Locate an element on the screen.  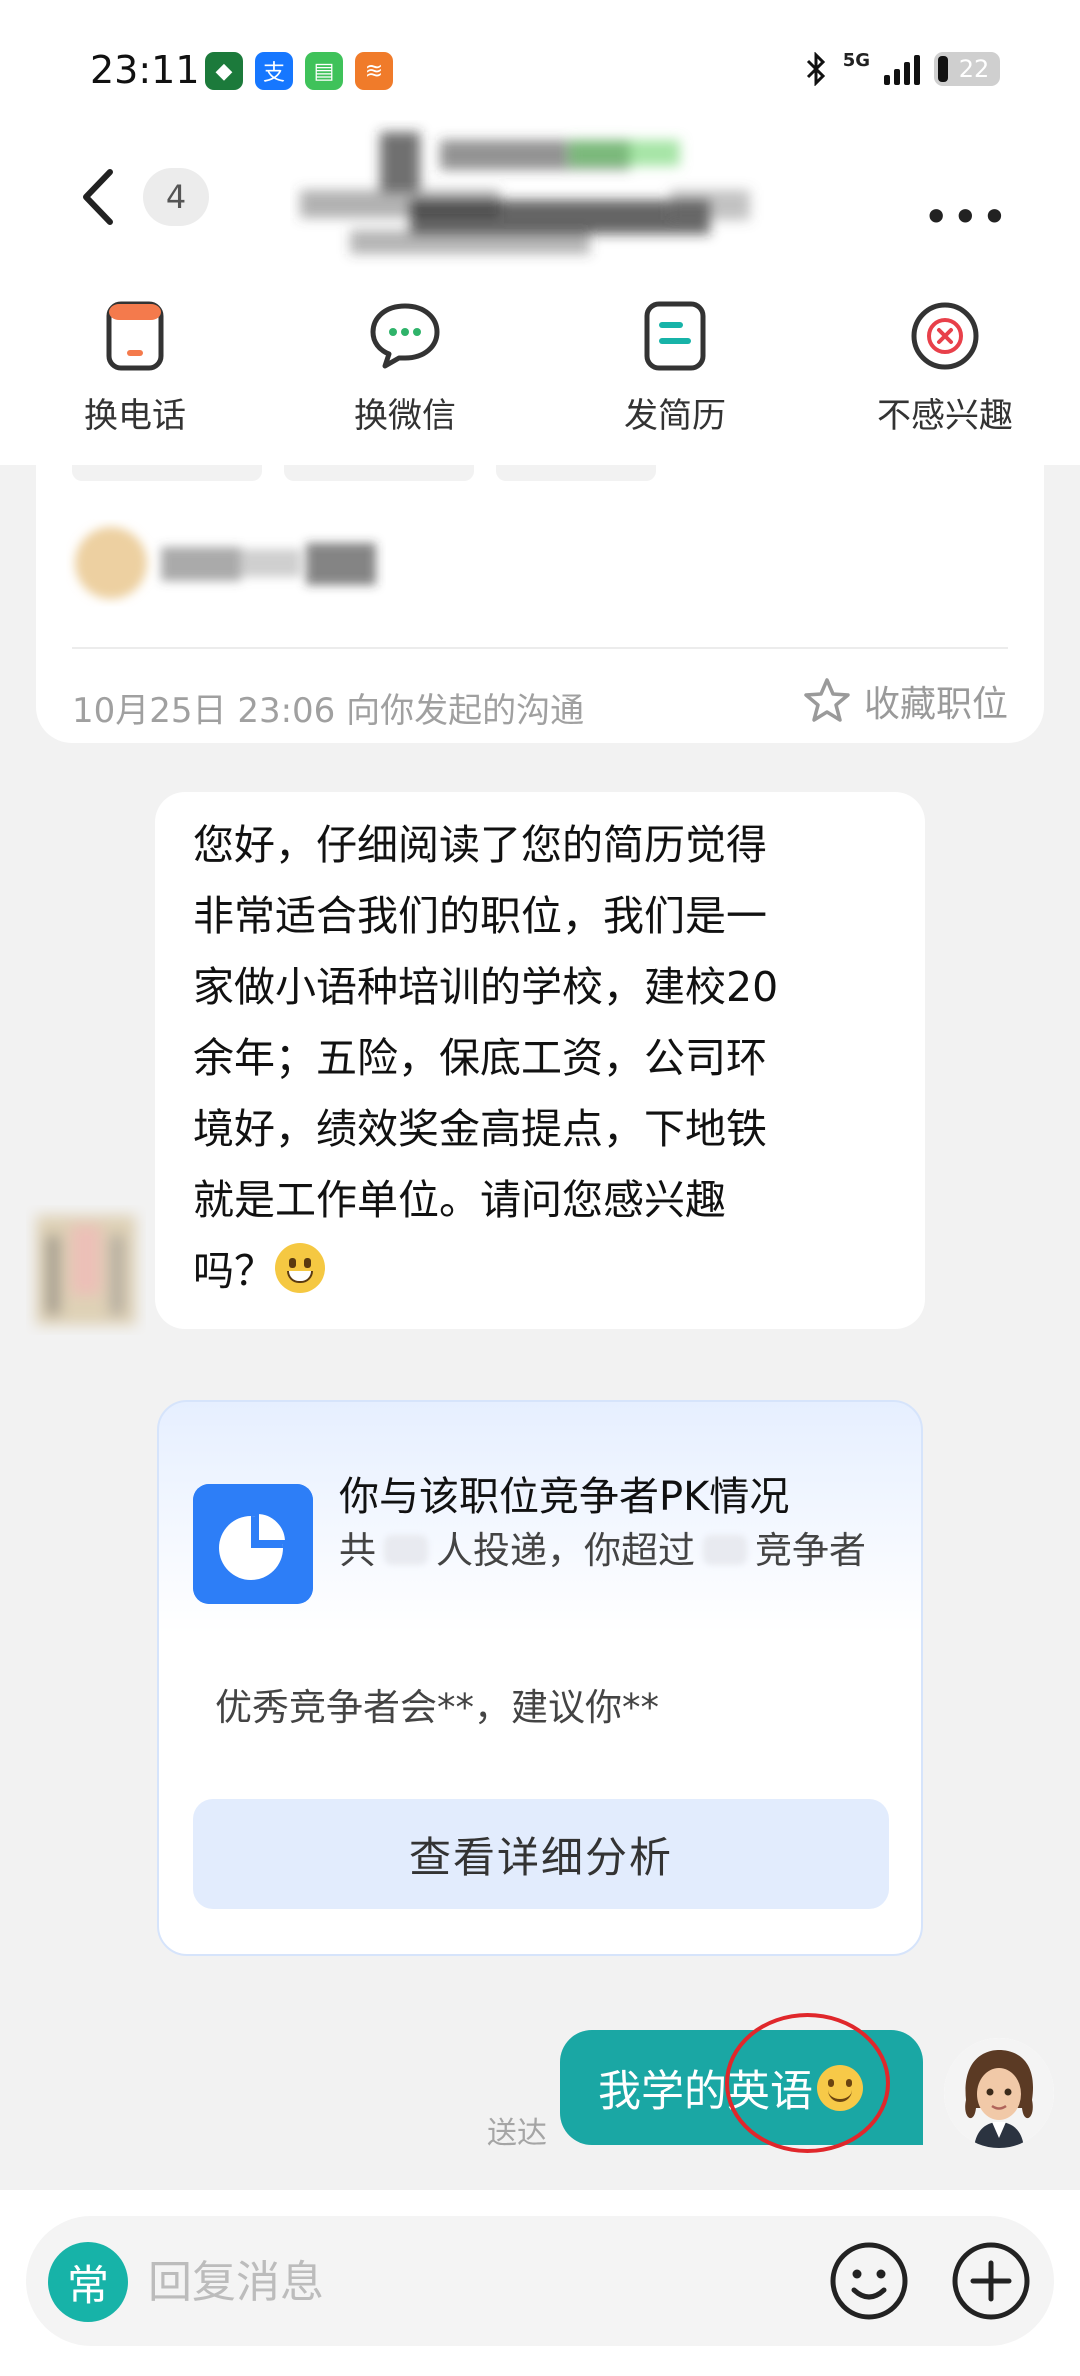
job-card: 10月25日 23:06 向你发起的沟通 收藏职位 is located at coordinates (540, 604).